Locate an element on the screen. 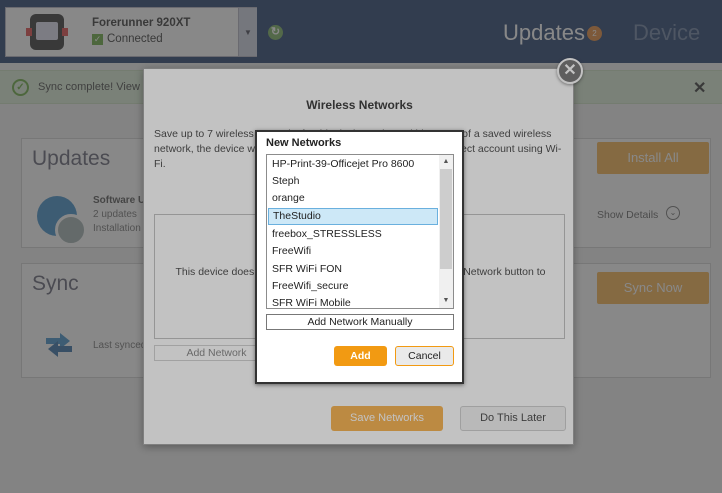 The height and width of the screenshot is (493, 722). scroll-down-icon: ▼ is located at coordinates (446, 301).